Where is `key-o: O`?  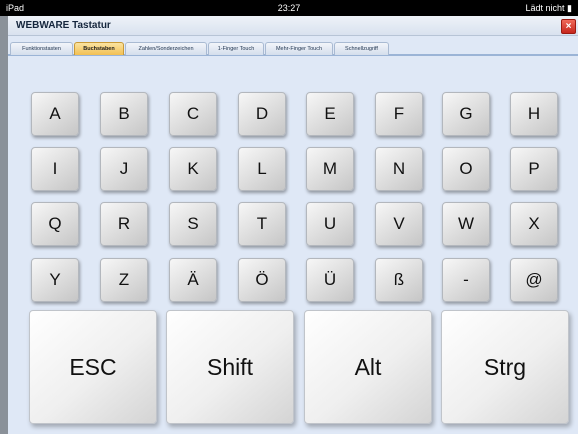 key-o: O is located at coordinates (466, 169).